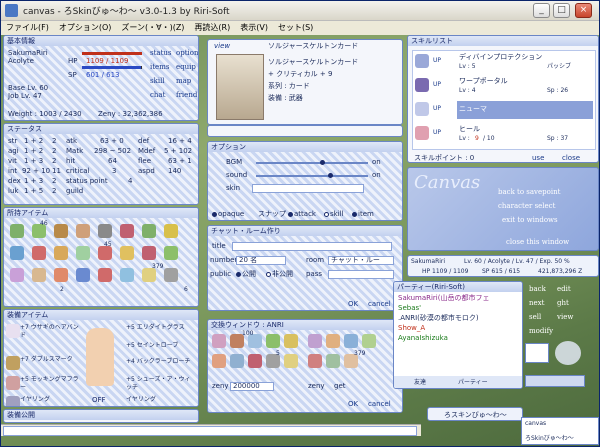 This screenshot has height=447, width=600. What do you see at coordinates (530, 220) in the screenshot?
I see `exit-to-windows-button: exit to windows` at bounding box center [530, 220].